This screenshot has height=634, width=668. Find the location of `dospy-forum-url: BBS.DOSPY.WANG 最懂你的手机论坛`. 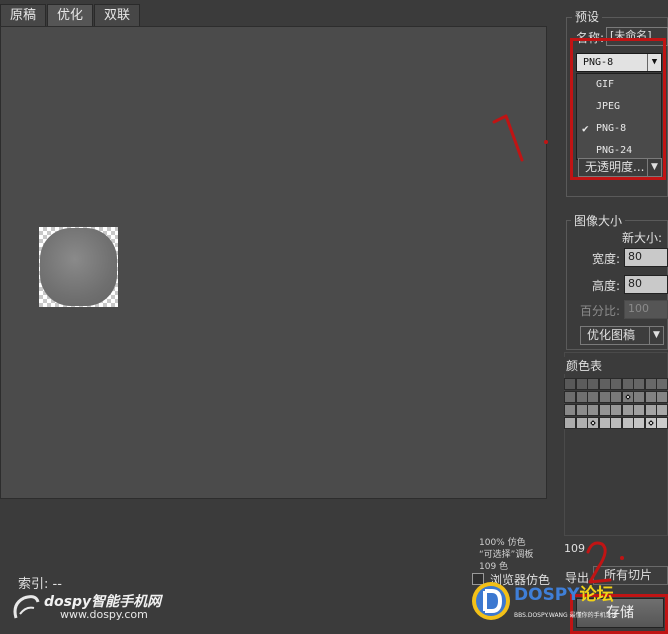

dospy-forum-url: BBS.DOSPY.WANG 最懂你的手机论坛 is located at coordinates (566, 615).